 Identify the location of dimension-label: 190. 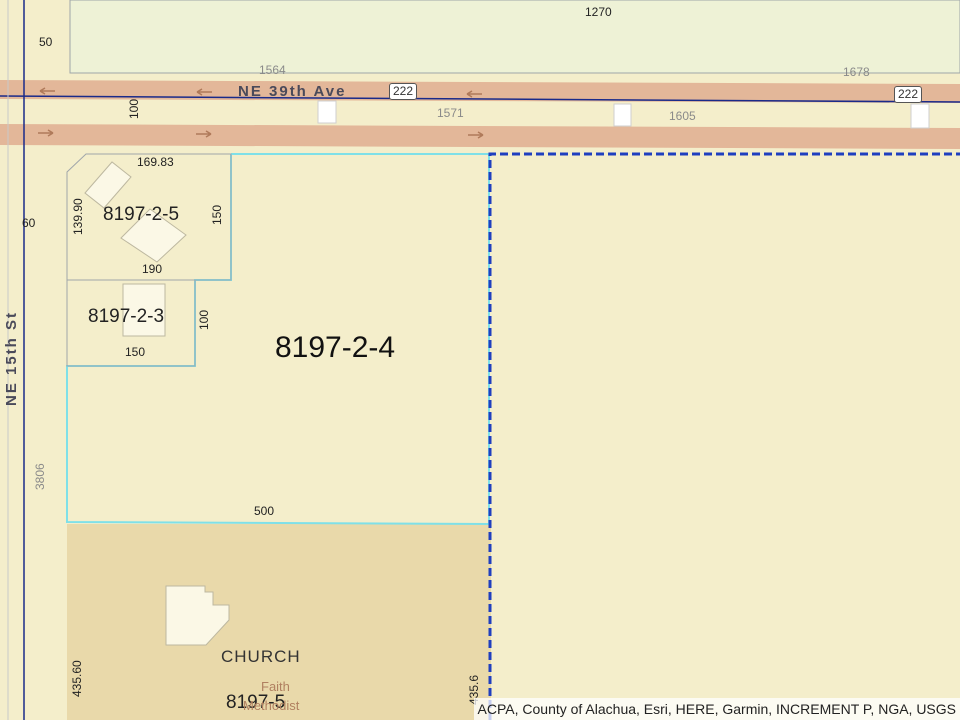
(152, 269).